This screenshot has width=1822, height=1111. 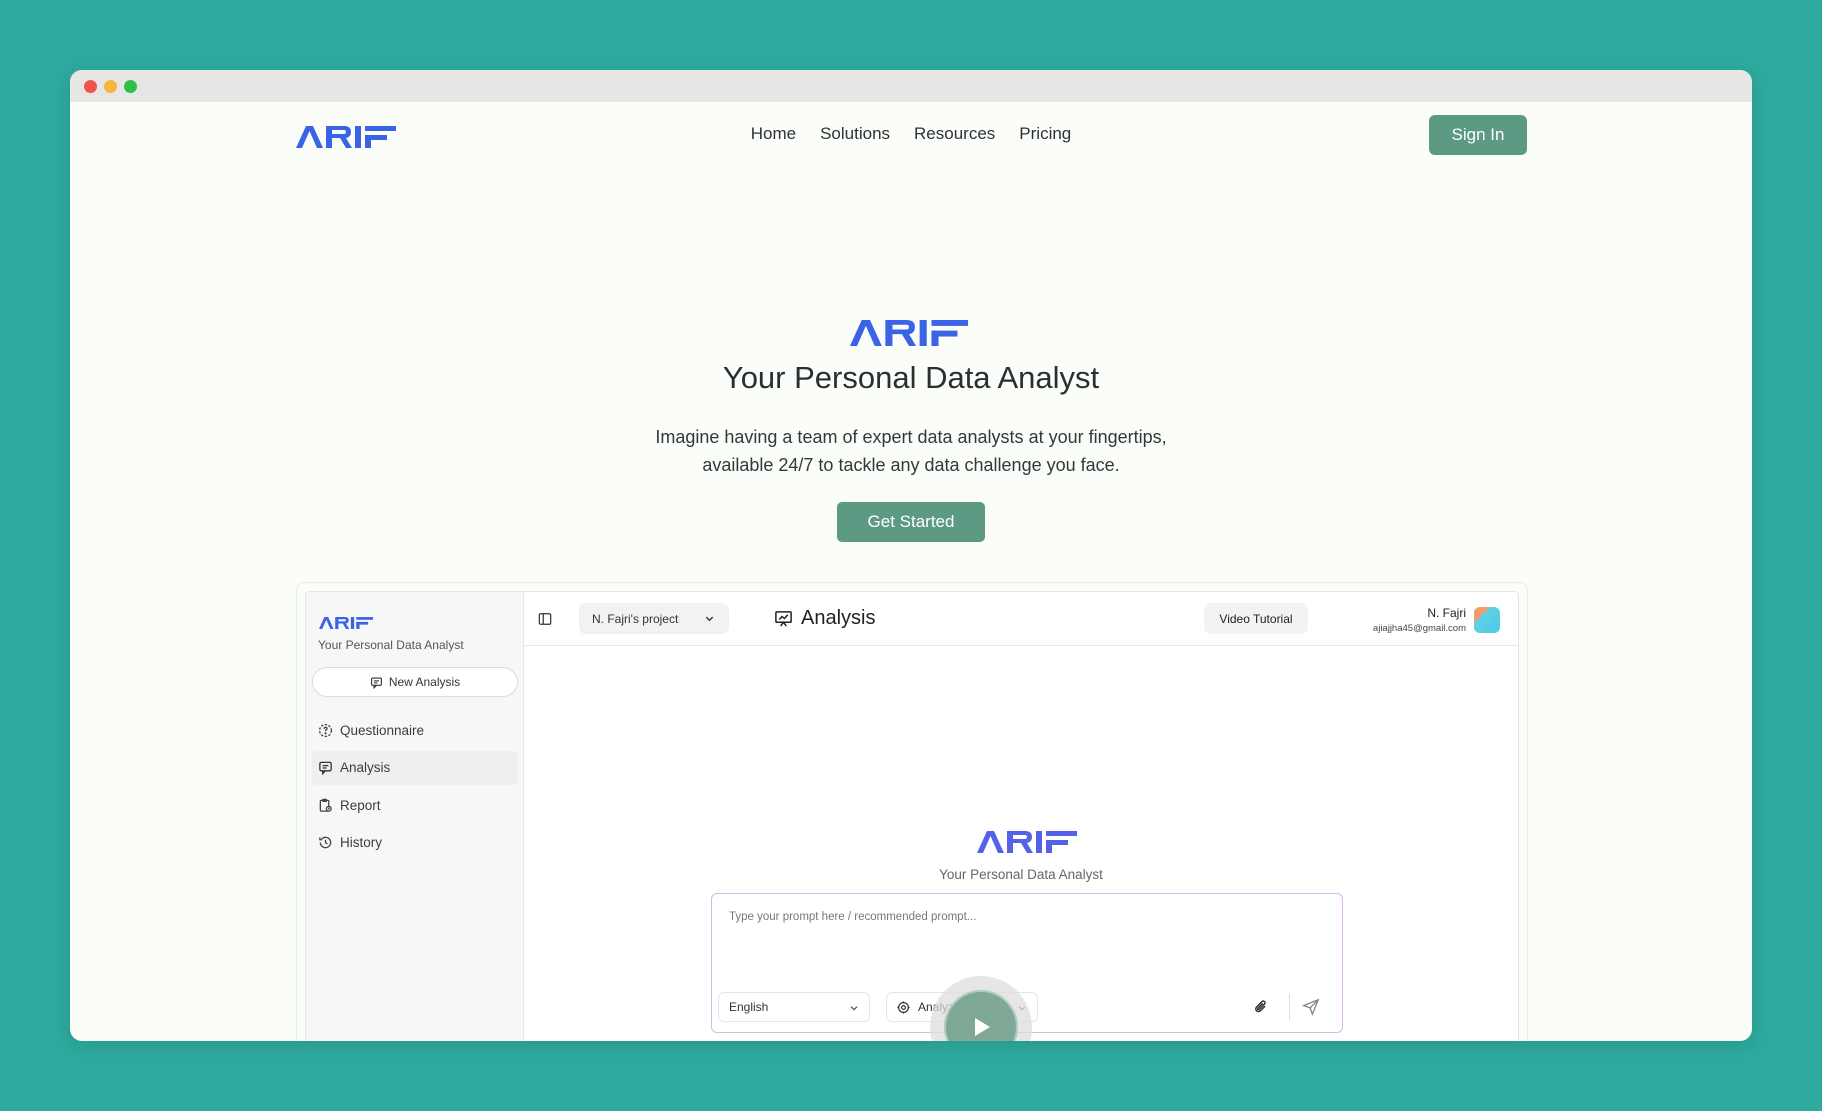 I want to click on sidebar-arif-logo, so click(x=346, y=623).